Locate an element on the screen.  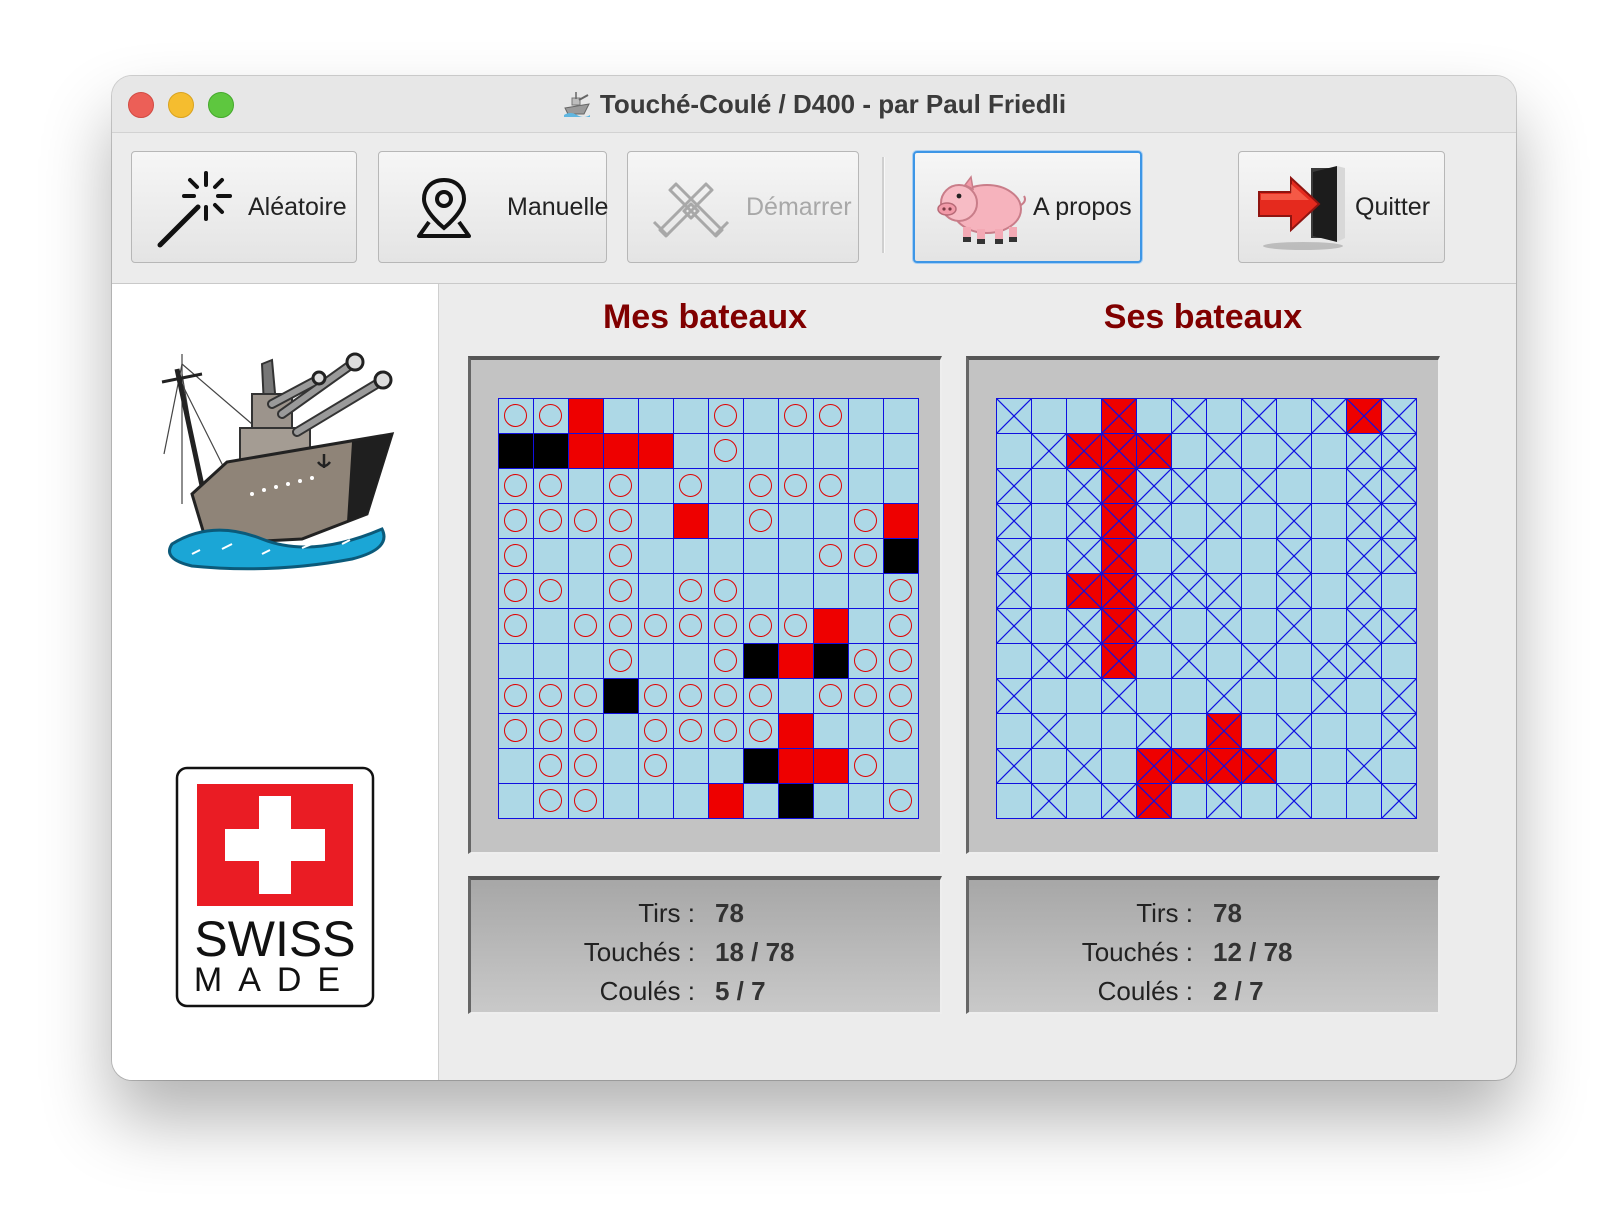
title-bar: Touché-Coulé / D400 - par Paul Friedli is located at coordinates (814, 104).